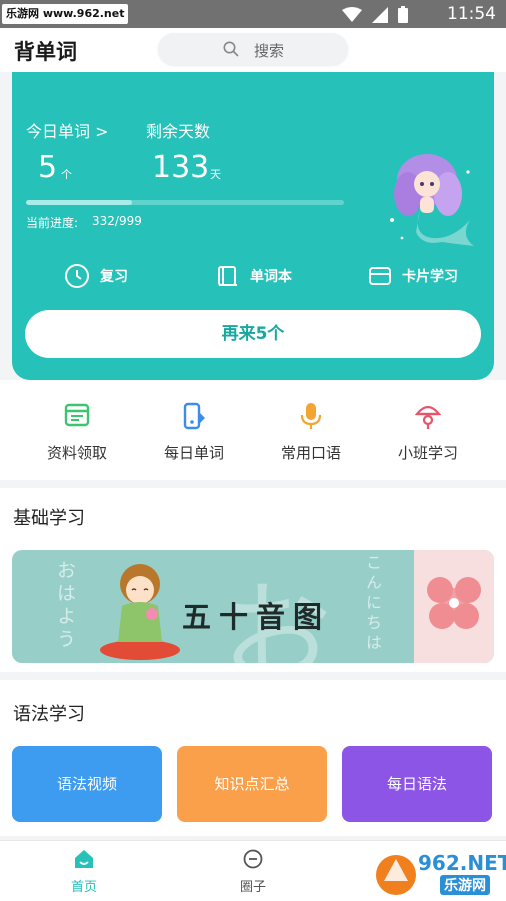  Describe the element at coordinates (65, 14) in the screenshot. I see `watermark-label: 乐游网 www.962.net` at that location.